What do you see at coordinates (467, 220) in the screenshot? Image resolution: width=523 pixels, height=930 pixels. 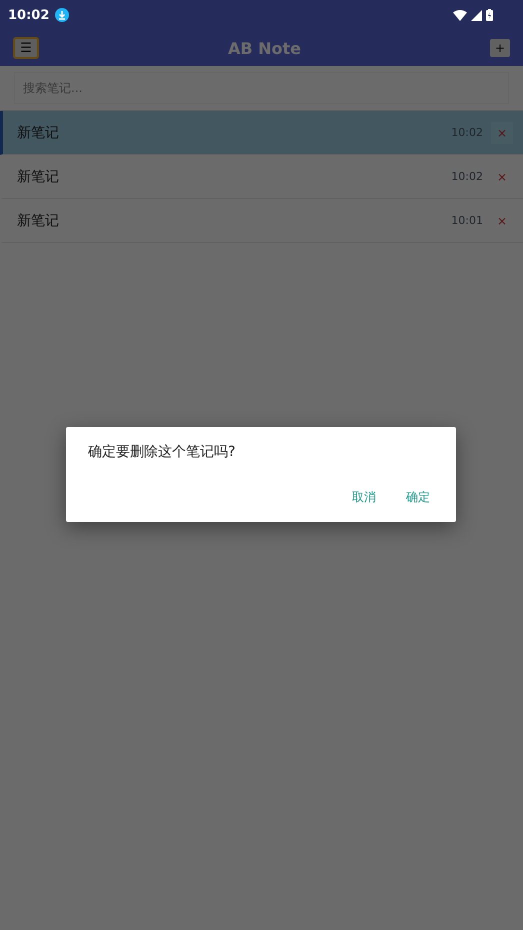 I see `note-time: 10:01` at bounding box center [467, 220].